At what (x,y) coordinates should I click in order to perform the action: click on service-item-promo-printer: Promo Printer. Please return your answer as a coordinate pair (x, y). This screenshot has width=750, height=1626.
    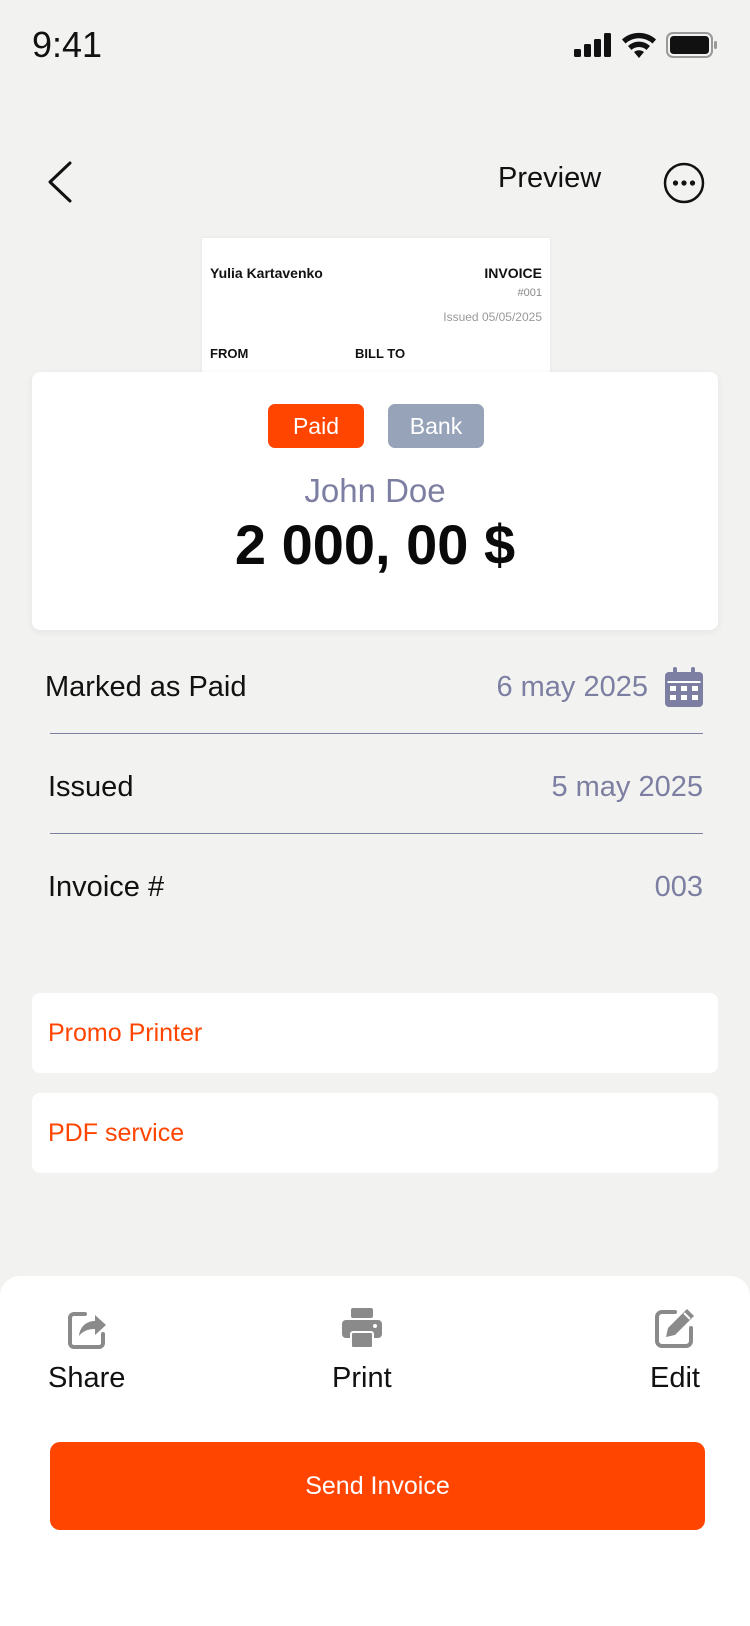
    Looking at the image, I should click on (375, 1033).